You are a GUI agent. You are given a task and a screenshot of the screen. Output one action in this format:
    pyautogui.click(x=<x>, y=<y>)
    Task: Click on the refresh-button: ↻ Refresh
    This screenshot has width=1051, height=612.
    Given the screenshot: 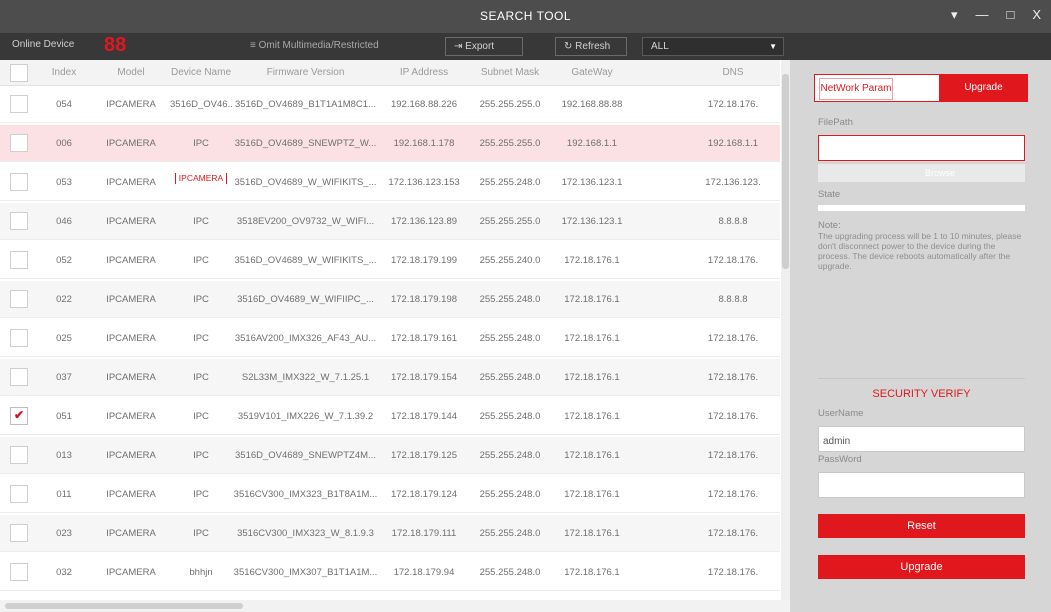 What is the action you would take?
    pyautogui.click(x=591, y=46)
    